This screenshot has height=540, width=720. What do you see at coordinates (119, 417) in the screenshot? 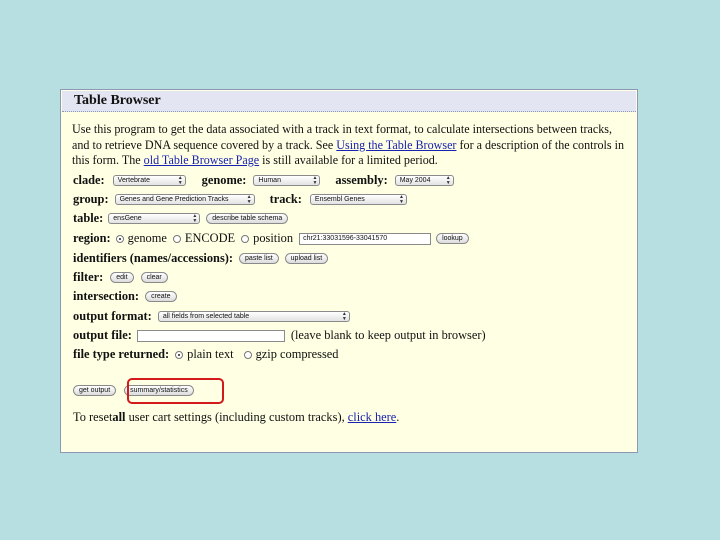
I see `reset-all: all` at bounding box center [119, 417].